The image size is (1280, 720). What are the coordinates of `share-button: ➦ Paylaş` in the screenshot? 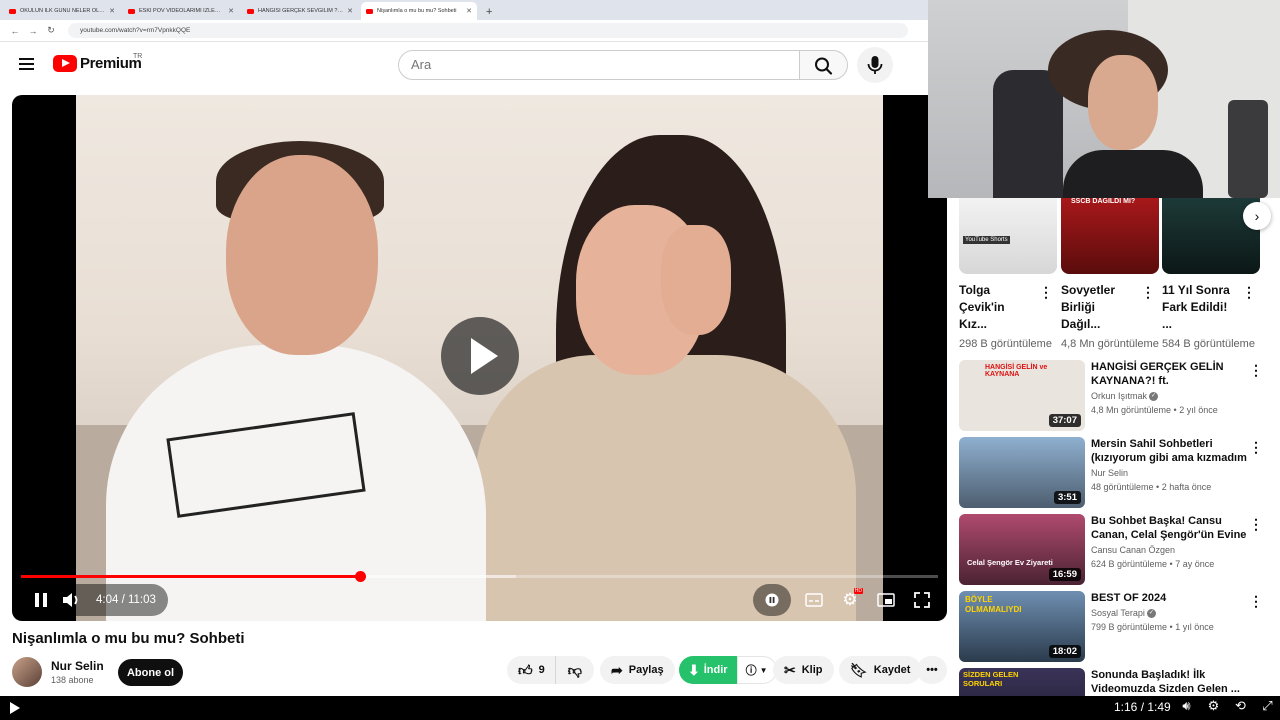 It's located at (637, 670).